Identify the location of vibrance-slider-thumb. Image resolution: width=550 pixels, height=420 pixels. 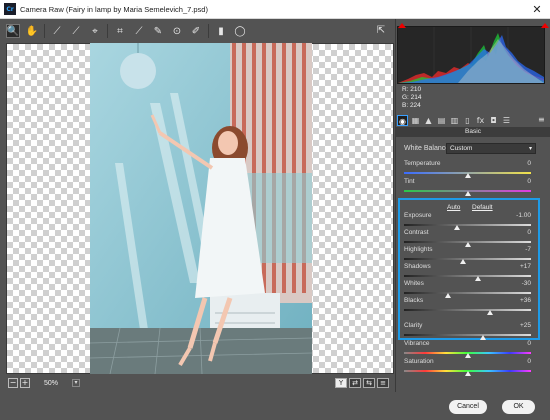
(467, 355).